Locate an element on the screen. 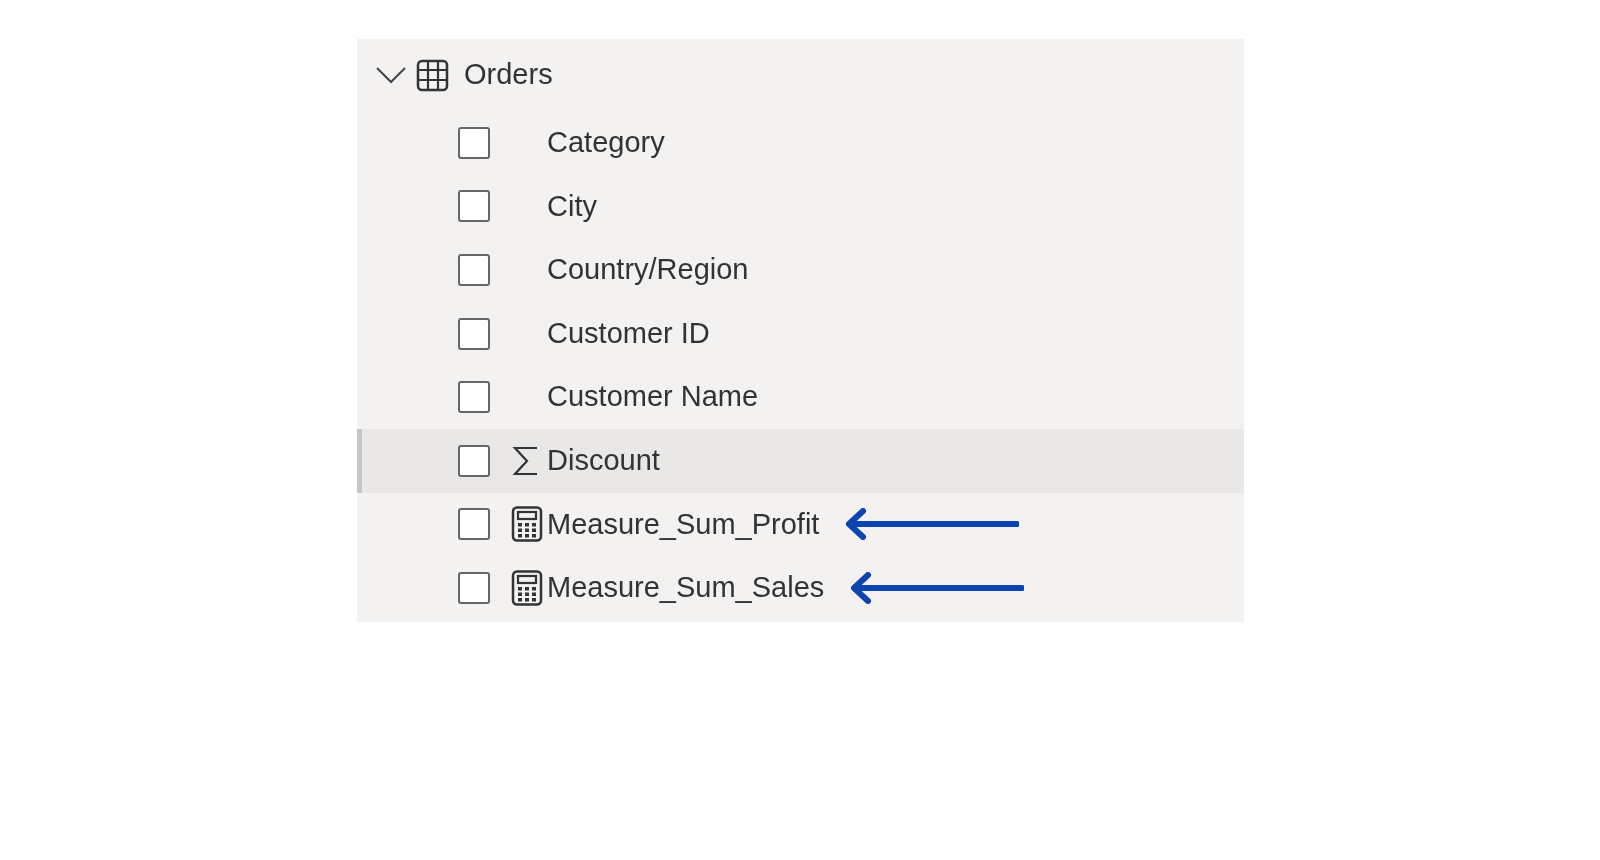 This screenshot has width=1600, height=860. table-icon is located at coordinates (432, 75).